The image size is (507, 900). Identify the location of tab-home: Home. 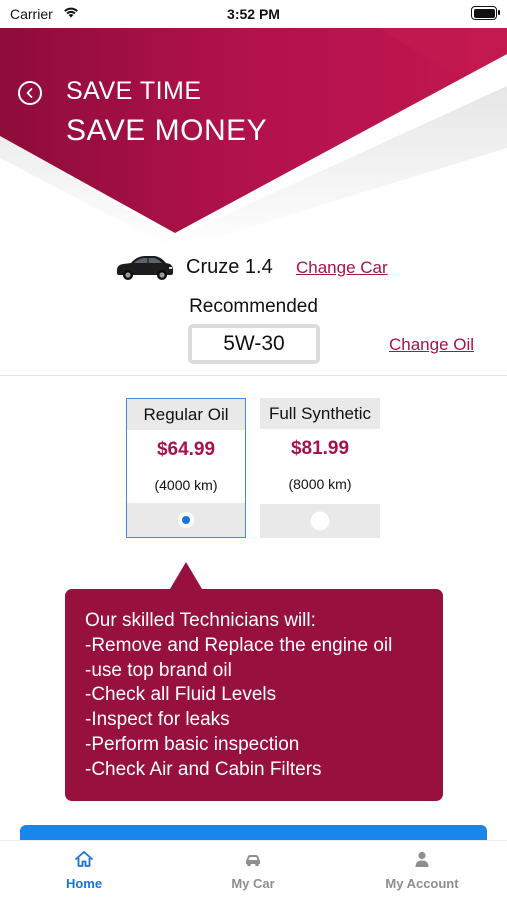
(84, 870).